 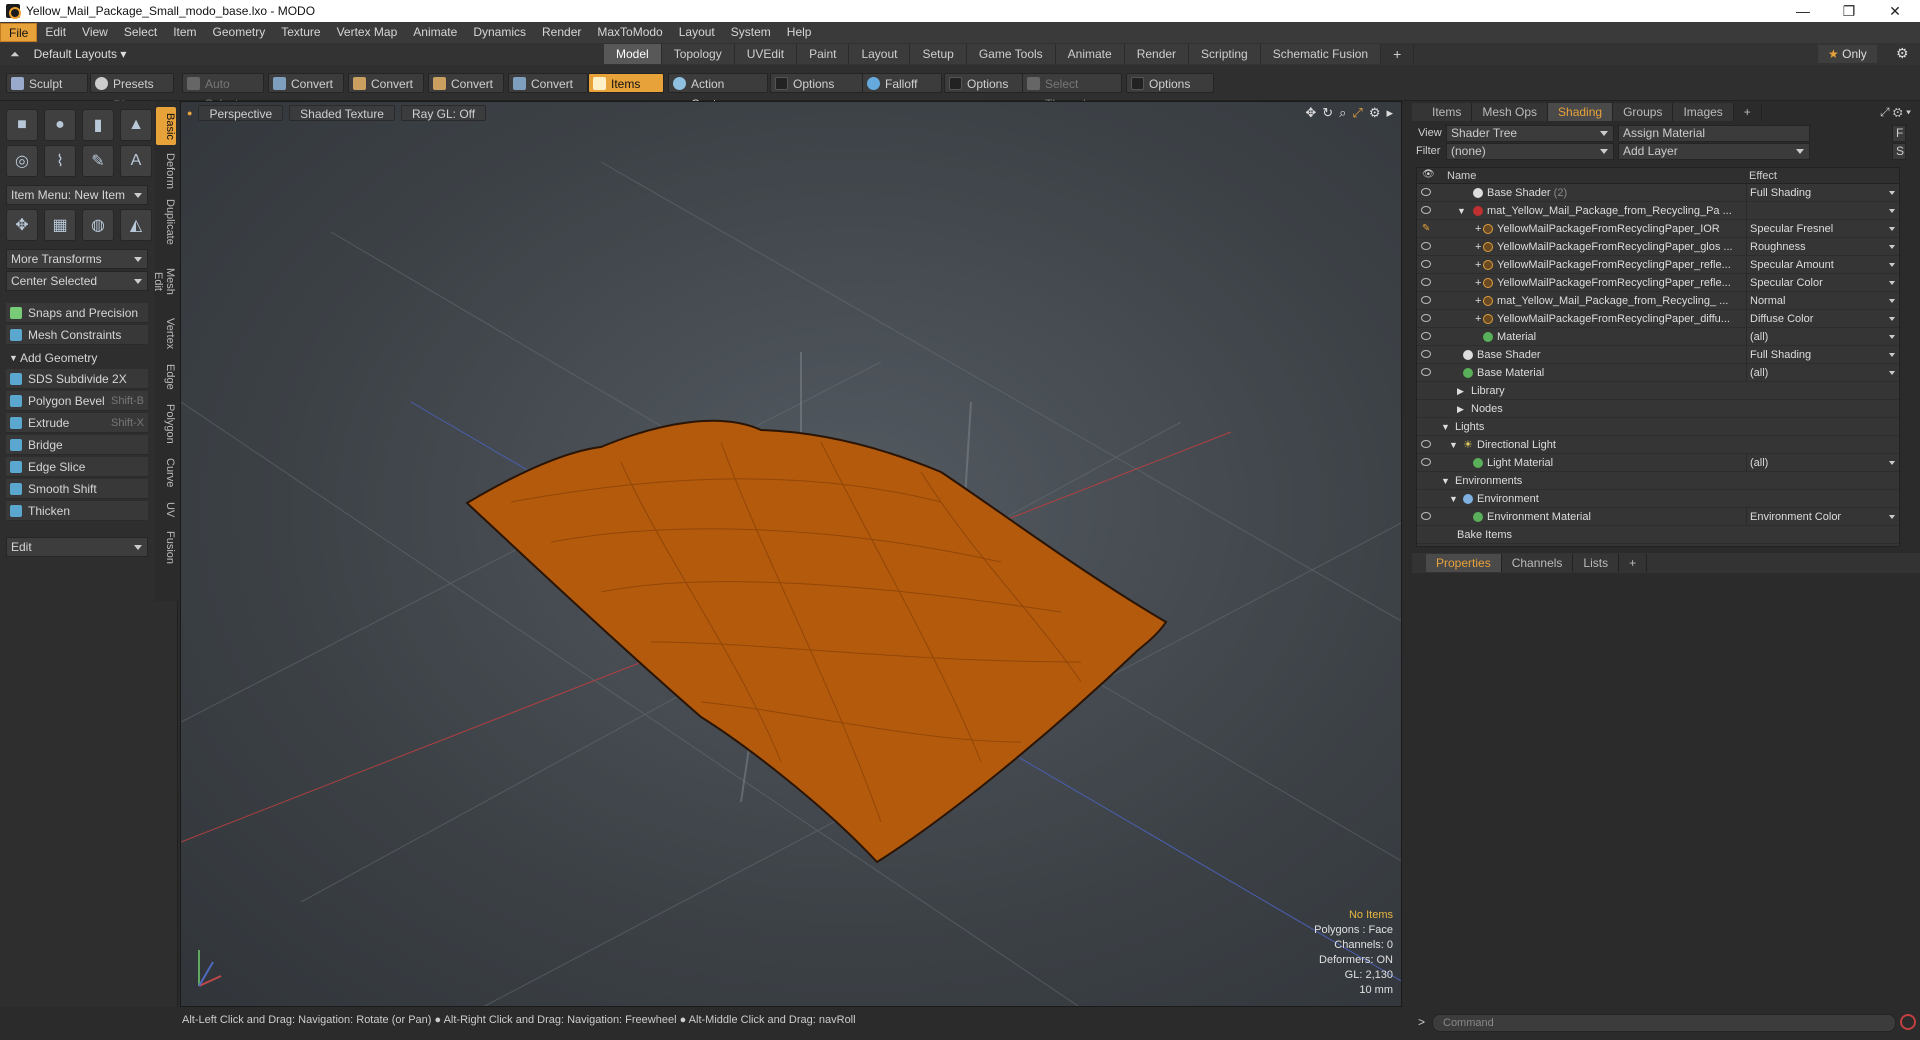 What do you see at coordinates (77, 445) in the screenshot?
I see `bridge-button: Bridge` at bounding box center [77, 445].